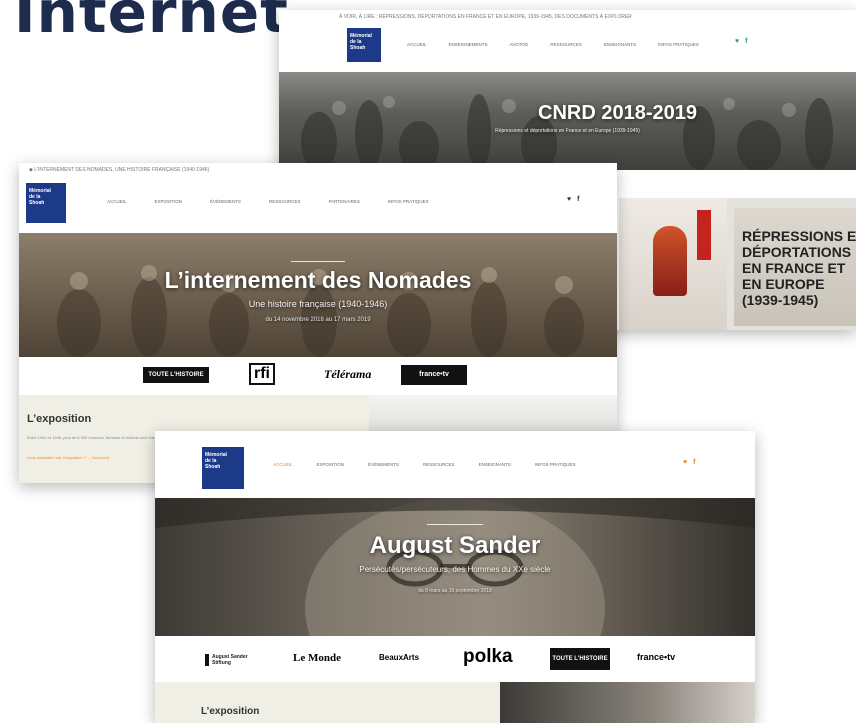 This screenshot has height=723, width=856. I want to click on partner-logo: Le Monde, so click(317, 658).